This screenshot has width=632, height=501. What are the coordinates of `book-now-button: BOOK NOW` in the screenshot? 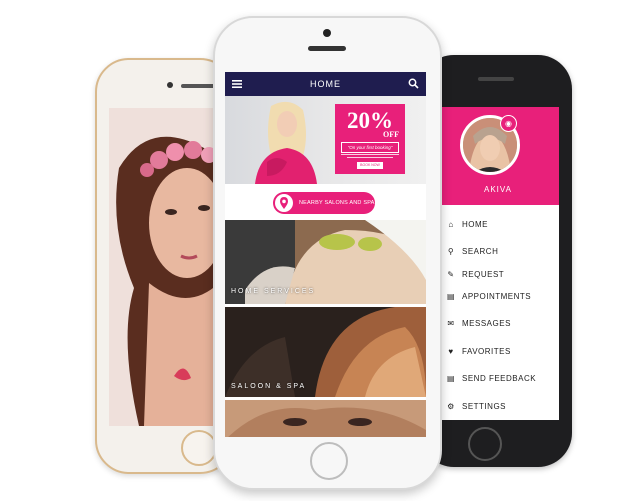 It's located at (370, 165).